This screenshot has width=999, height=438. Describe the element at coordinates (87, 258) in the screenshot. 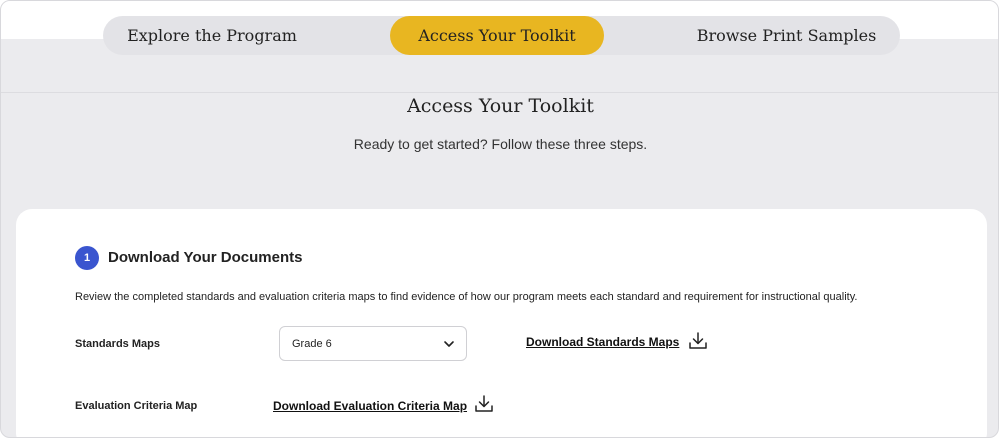

I see `step-number-badge: 1` at that location.